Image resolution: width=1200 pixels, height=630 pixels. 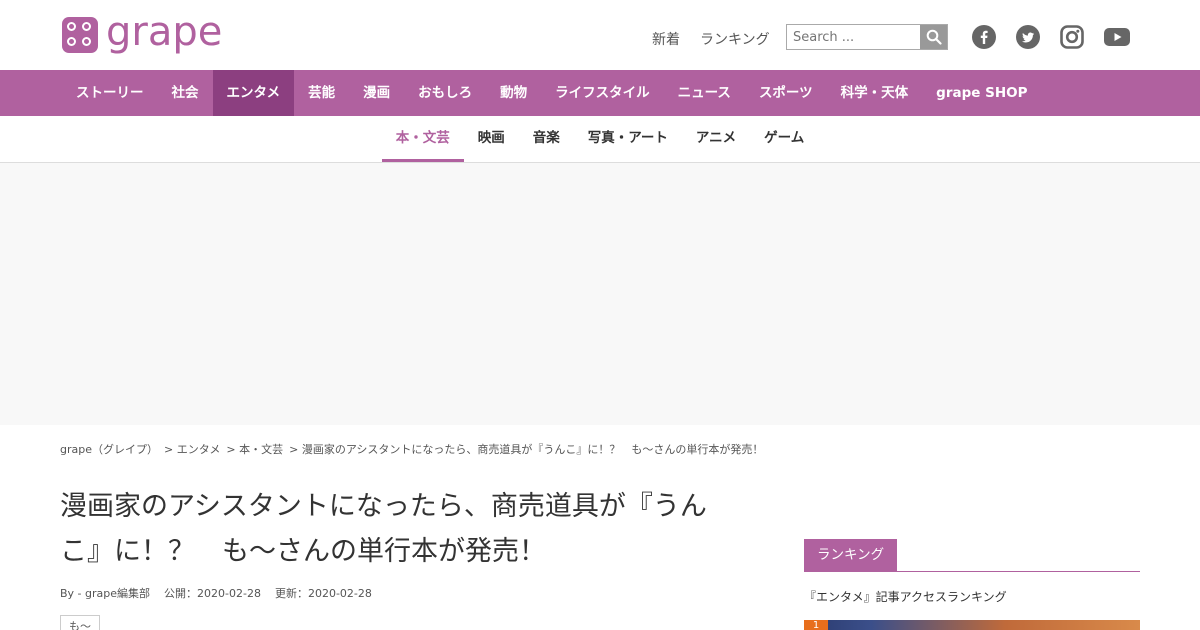 I want to click on ranking-header: ランキング, so click(x=972, y=555).